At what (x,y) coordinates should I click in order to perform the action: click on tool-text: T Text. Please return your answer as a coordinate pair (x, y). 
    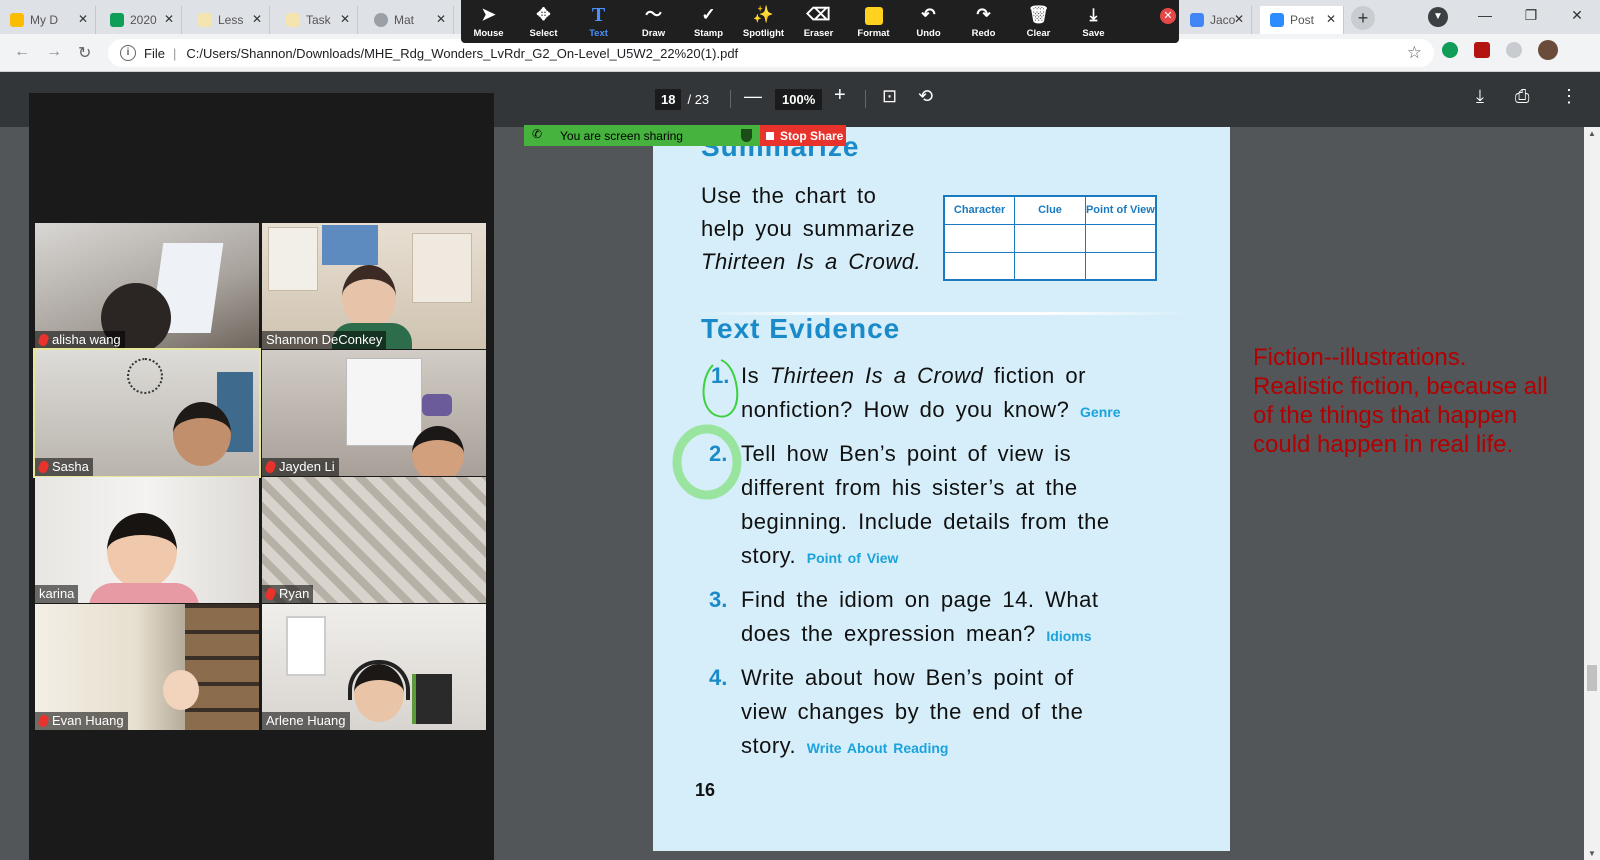
    Looking at the image, I should click on (598, 21).